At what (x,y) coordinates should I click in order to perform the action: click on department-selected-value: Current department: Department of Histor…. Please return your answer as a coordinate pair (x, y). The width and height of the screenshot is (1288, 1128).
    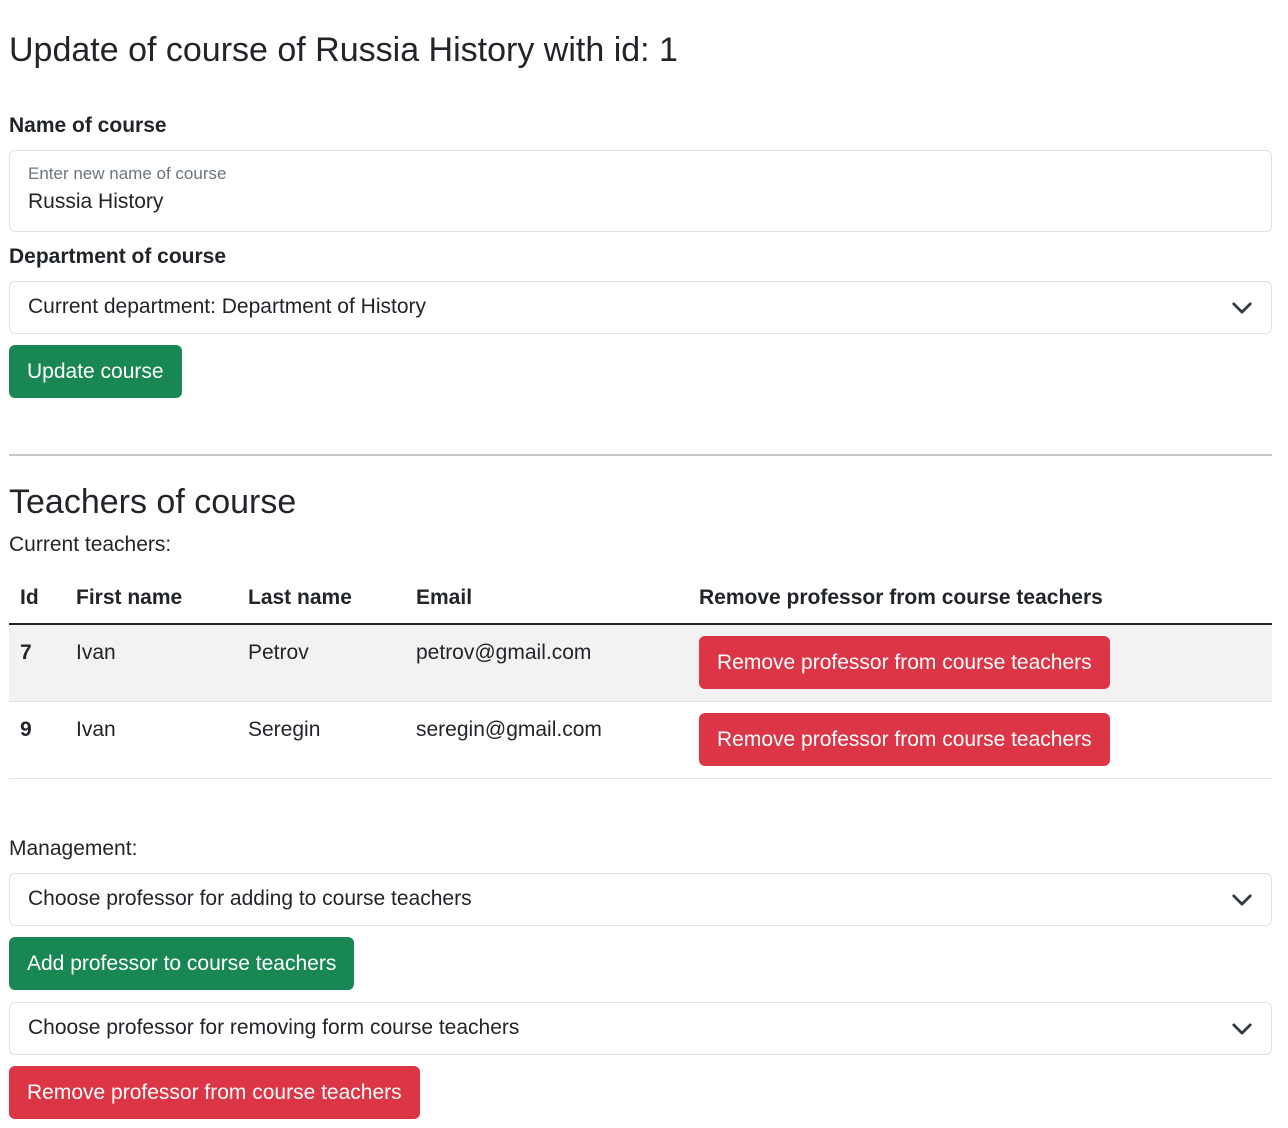
    Looking at the image, I should click on (227, 306).